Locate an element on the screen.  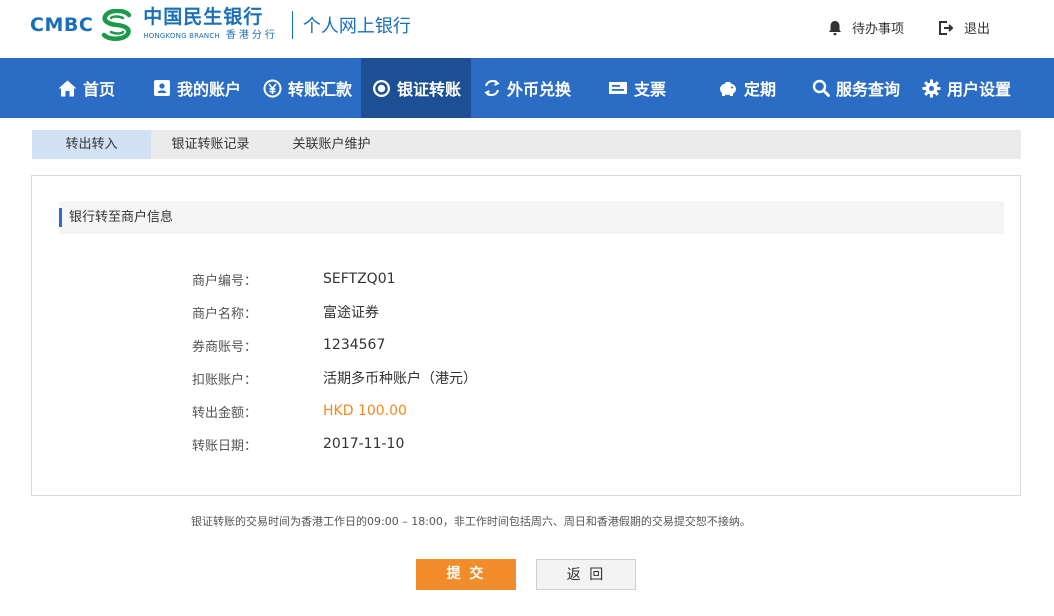
piggy-bank-icon is located at coordinates (728, 88).